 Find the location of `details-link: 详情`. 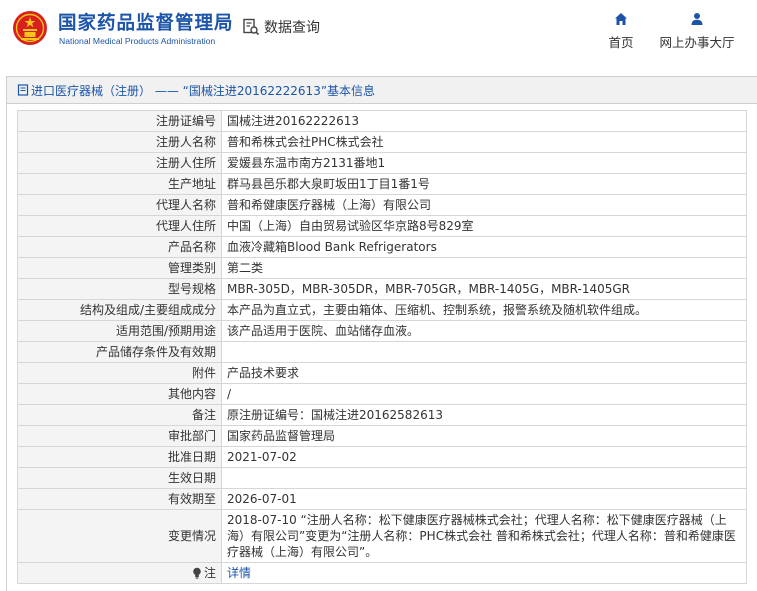

details-link: 详情 is located at coordinates (239, 573).